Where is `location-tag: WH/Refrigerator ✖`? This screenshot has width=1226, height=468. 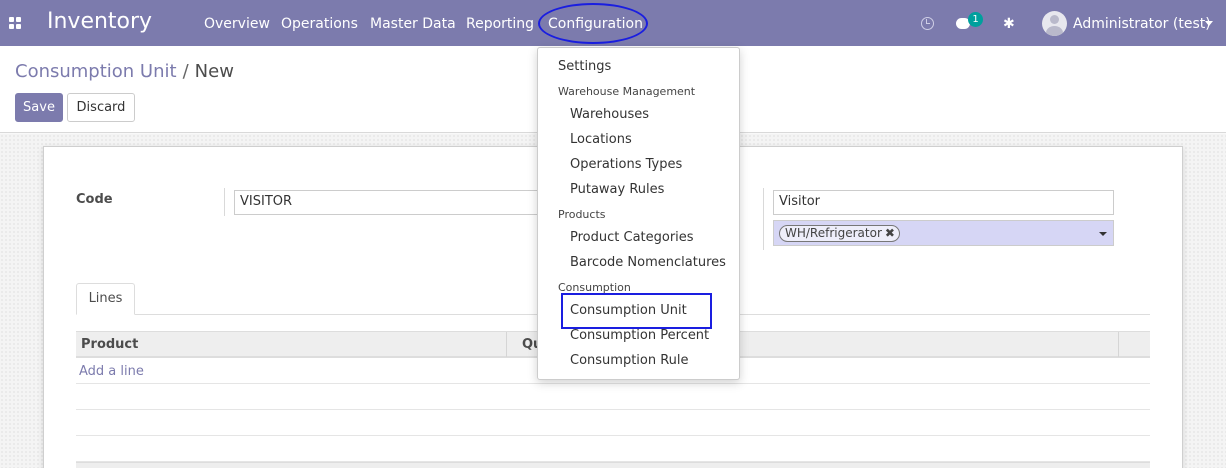
location-tag: WH/Refrigerator ✖ is located at coordinates (839, 233).